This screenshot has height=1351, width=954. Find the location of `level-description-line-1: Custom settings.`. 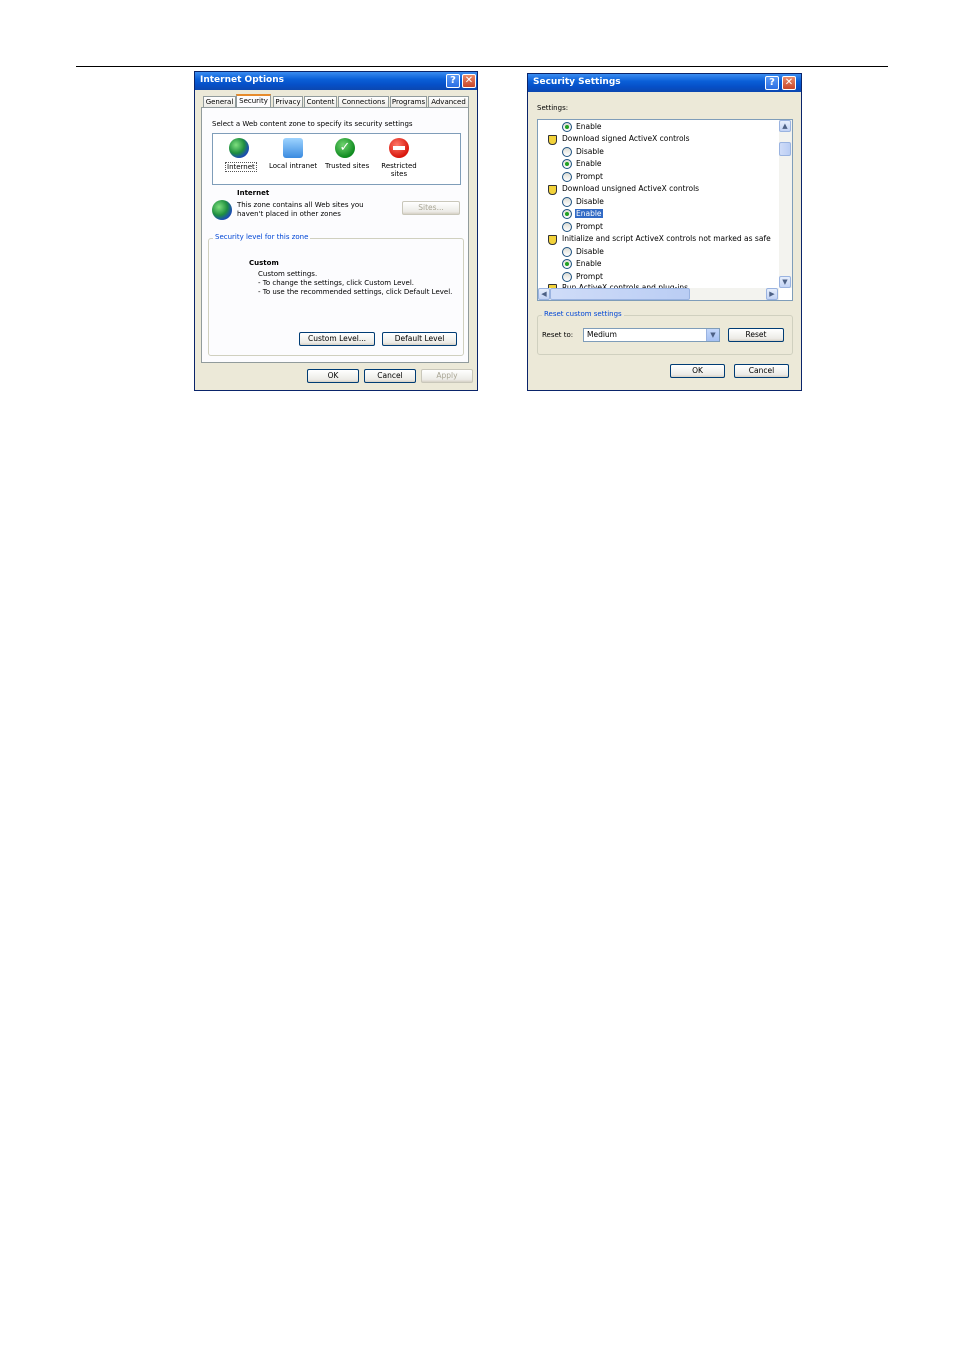

level-description-line-1: Custom settings. is located at coordinates (288, 274).